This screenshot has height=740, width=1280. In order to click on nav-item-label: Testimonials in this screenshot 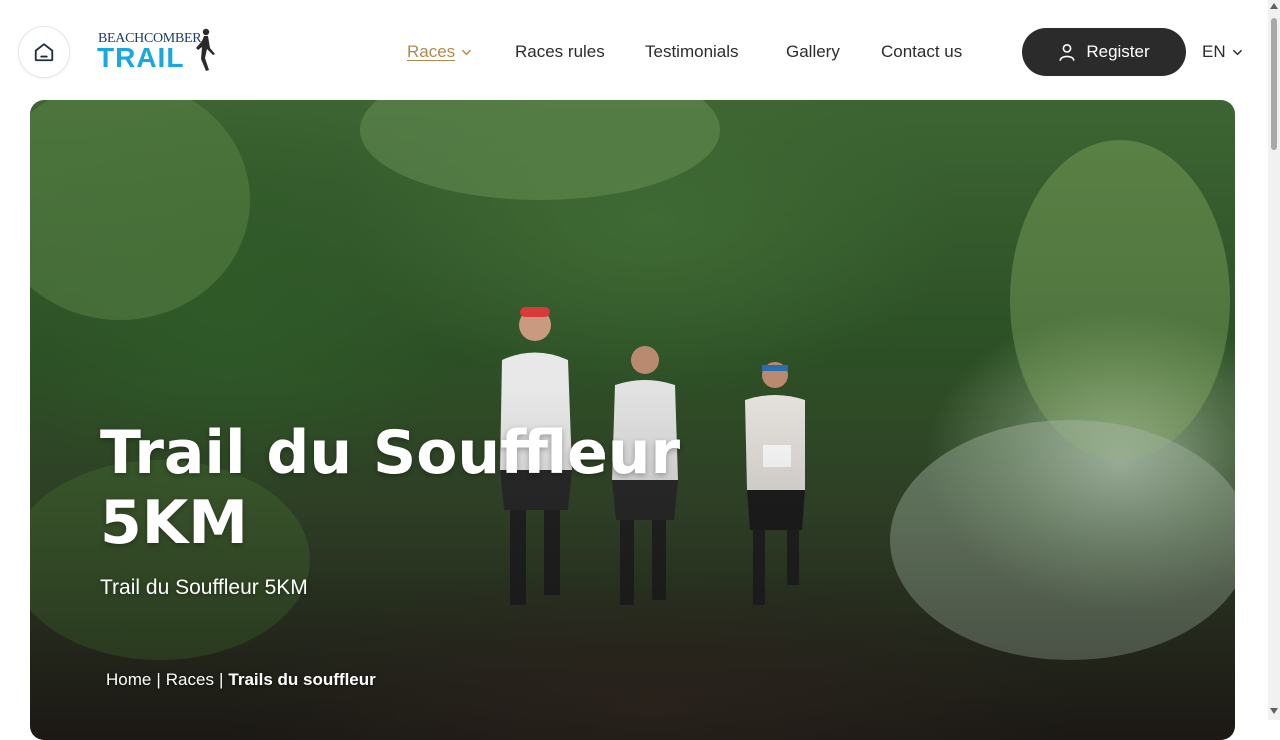, I will do `click(692, 51)`.